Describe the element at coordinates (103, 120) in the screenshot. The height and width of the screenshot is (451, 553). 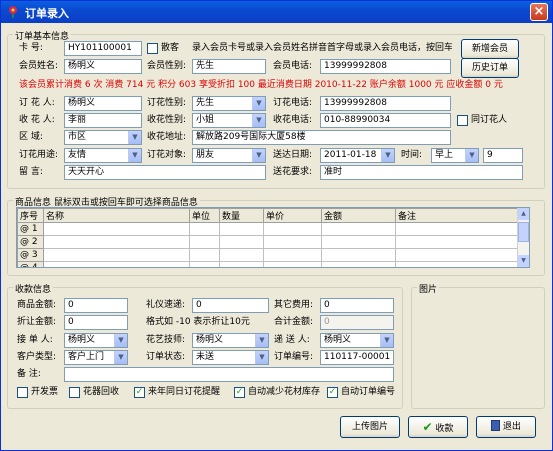
I see `receiver-input: 李丽` at that location.